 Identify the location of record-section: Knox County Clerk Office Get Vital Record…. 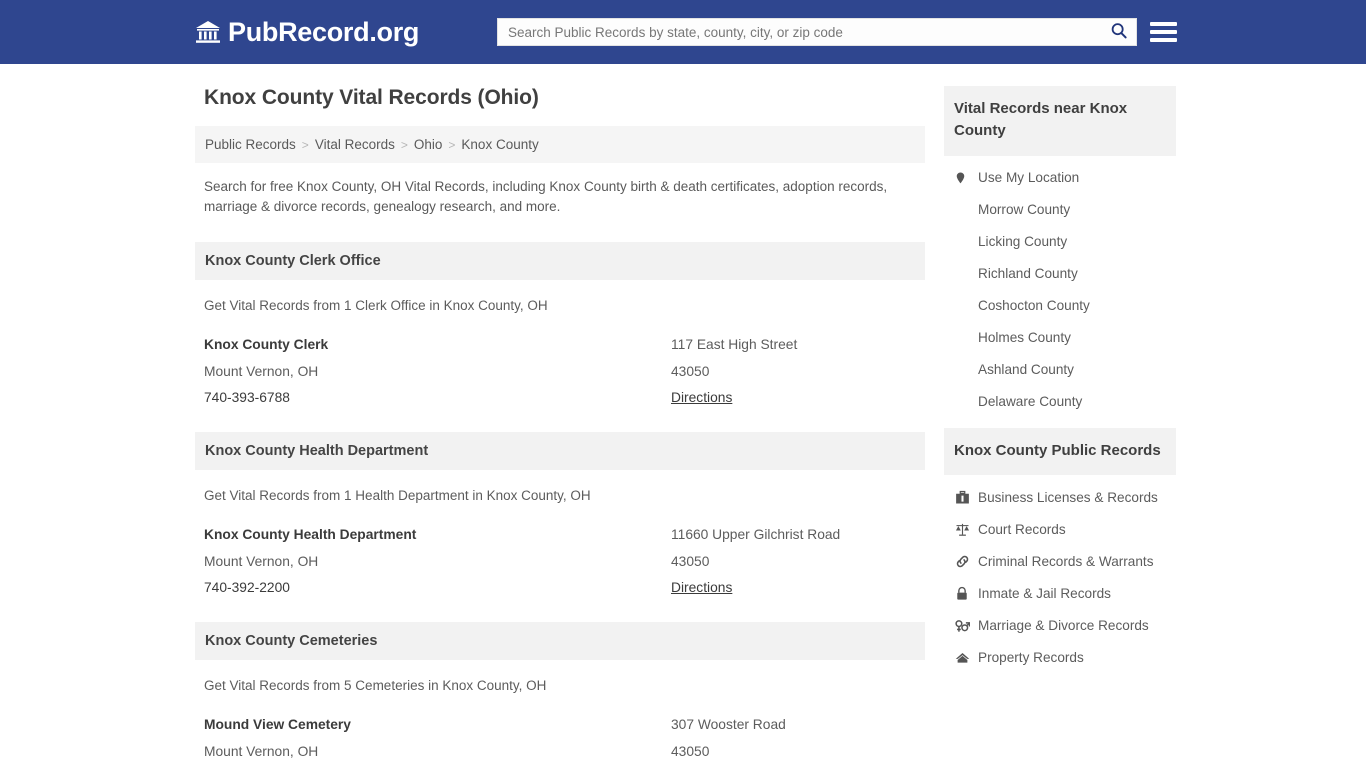
(560, 327).